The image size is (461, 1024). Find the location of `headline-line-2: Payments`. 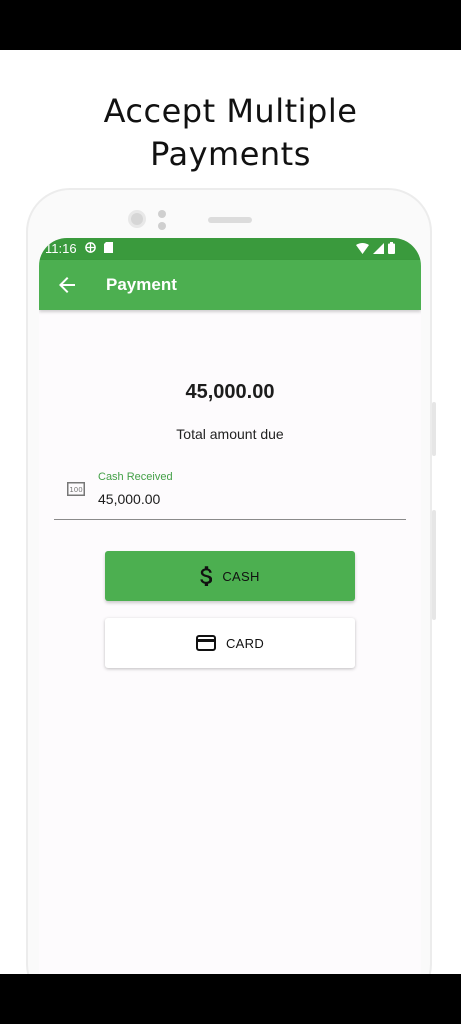

headline-line-2: Payments is located at coordinates (230, 154).